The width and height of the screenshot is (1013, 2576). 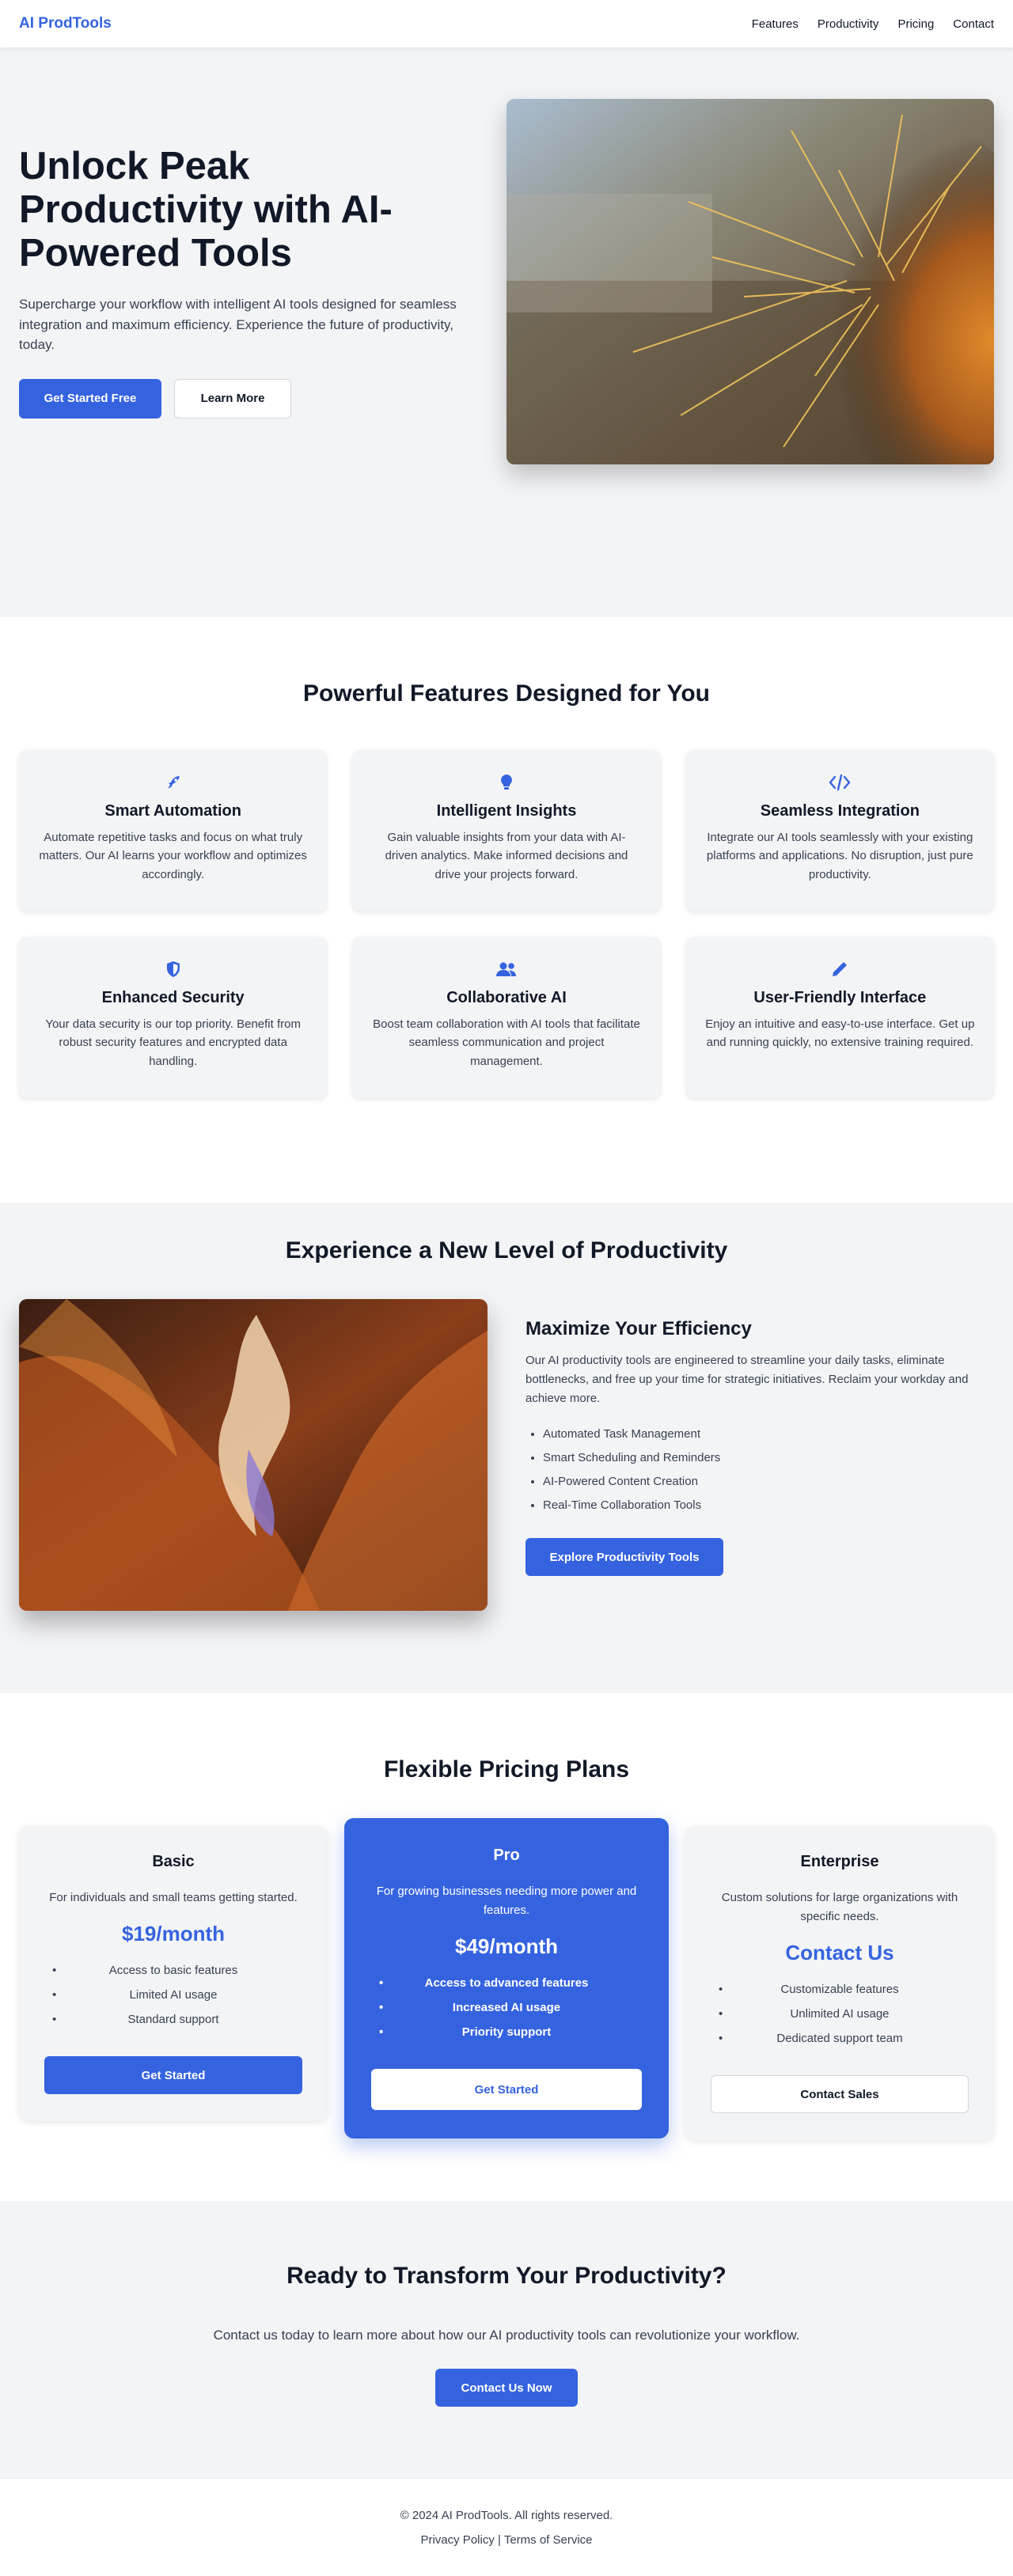 I want to click on canyon-image, so click(x=253, y=1455).